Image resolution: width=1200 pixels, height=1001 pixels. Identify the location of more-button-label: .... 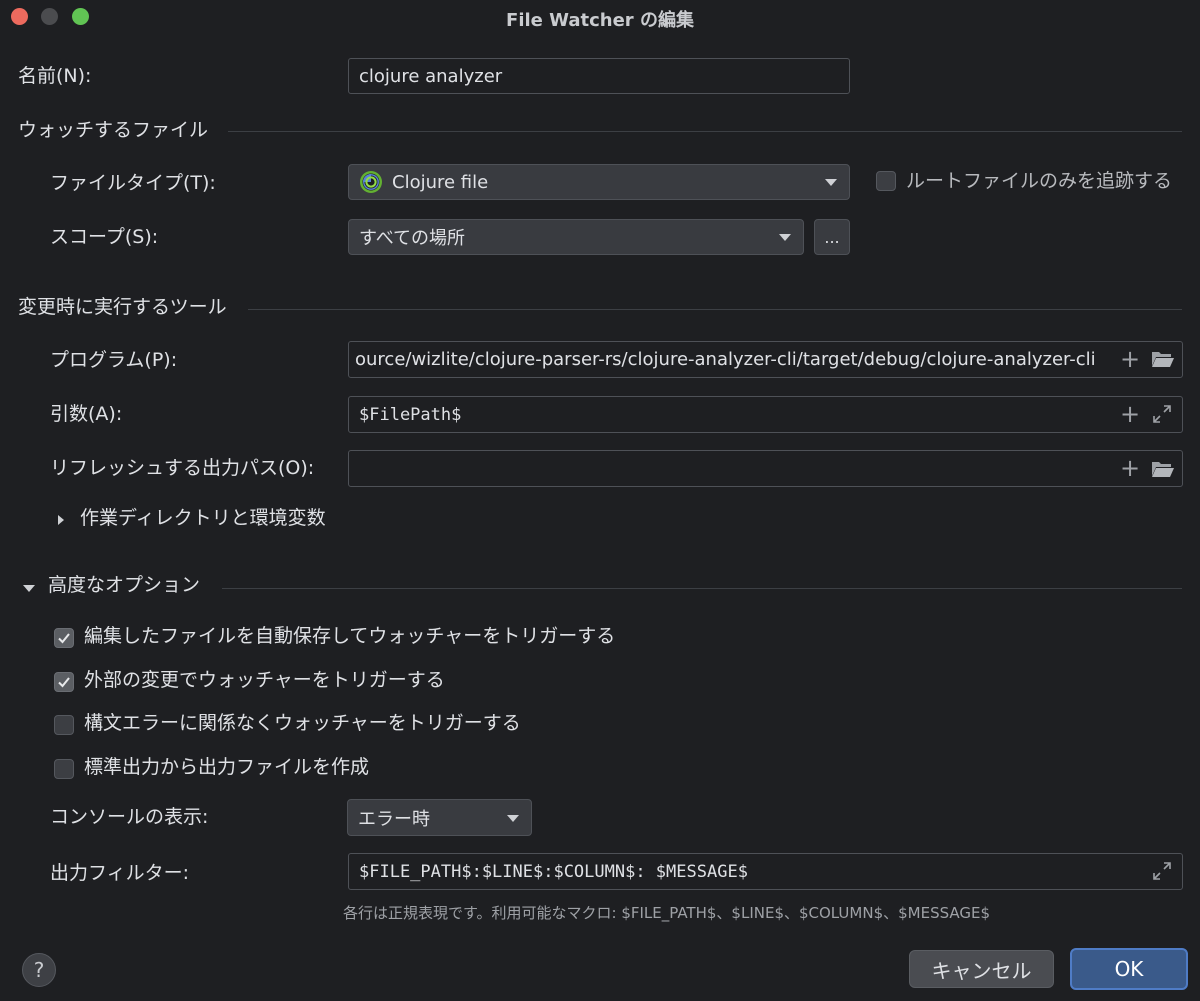
(832, 237).